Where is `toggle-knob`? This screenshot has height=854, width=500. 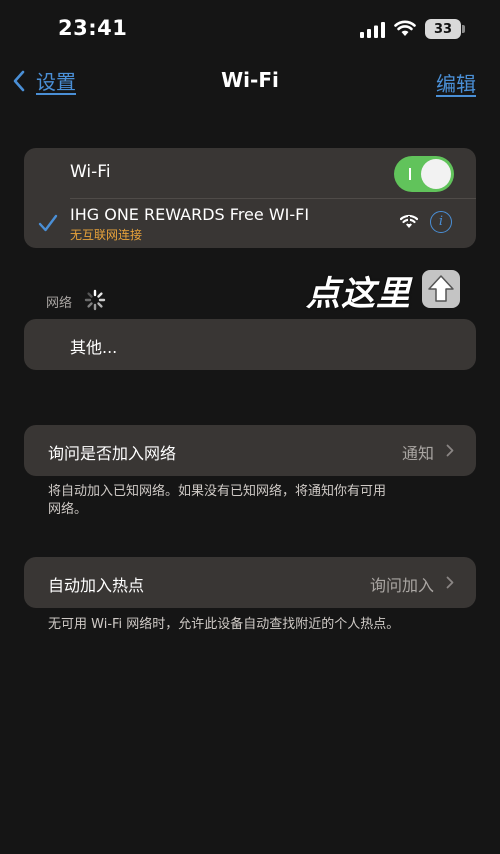
toggle-knob is located at coordinates (436, 174).